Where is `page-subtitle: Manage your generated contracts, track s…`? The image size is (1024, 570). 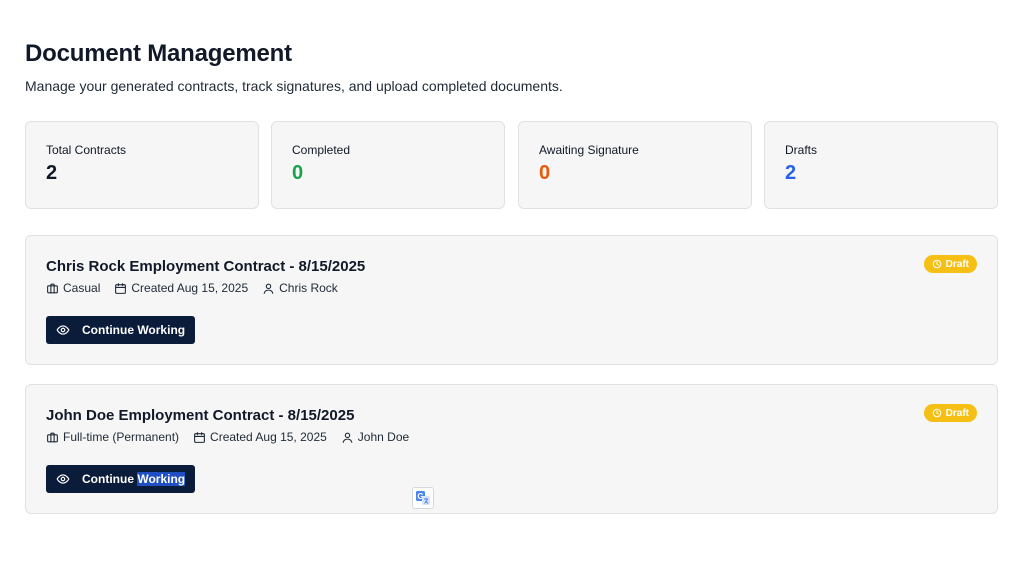
page-subtitle: Manage your generated contracts, track s… is located at coordinates (294, 86).